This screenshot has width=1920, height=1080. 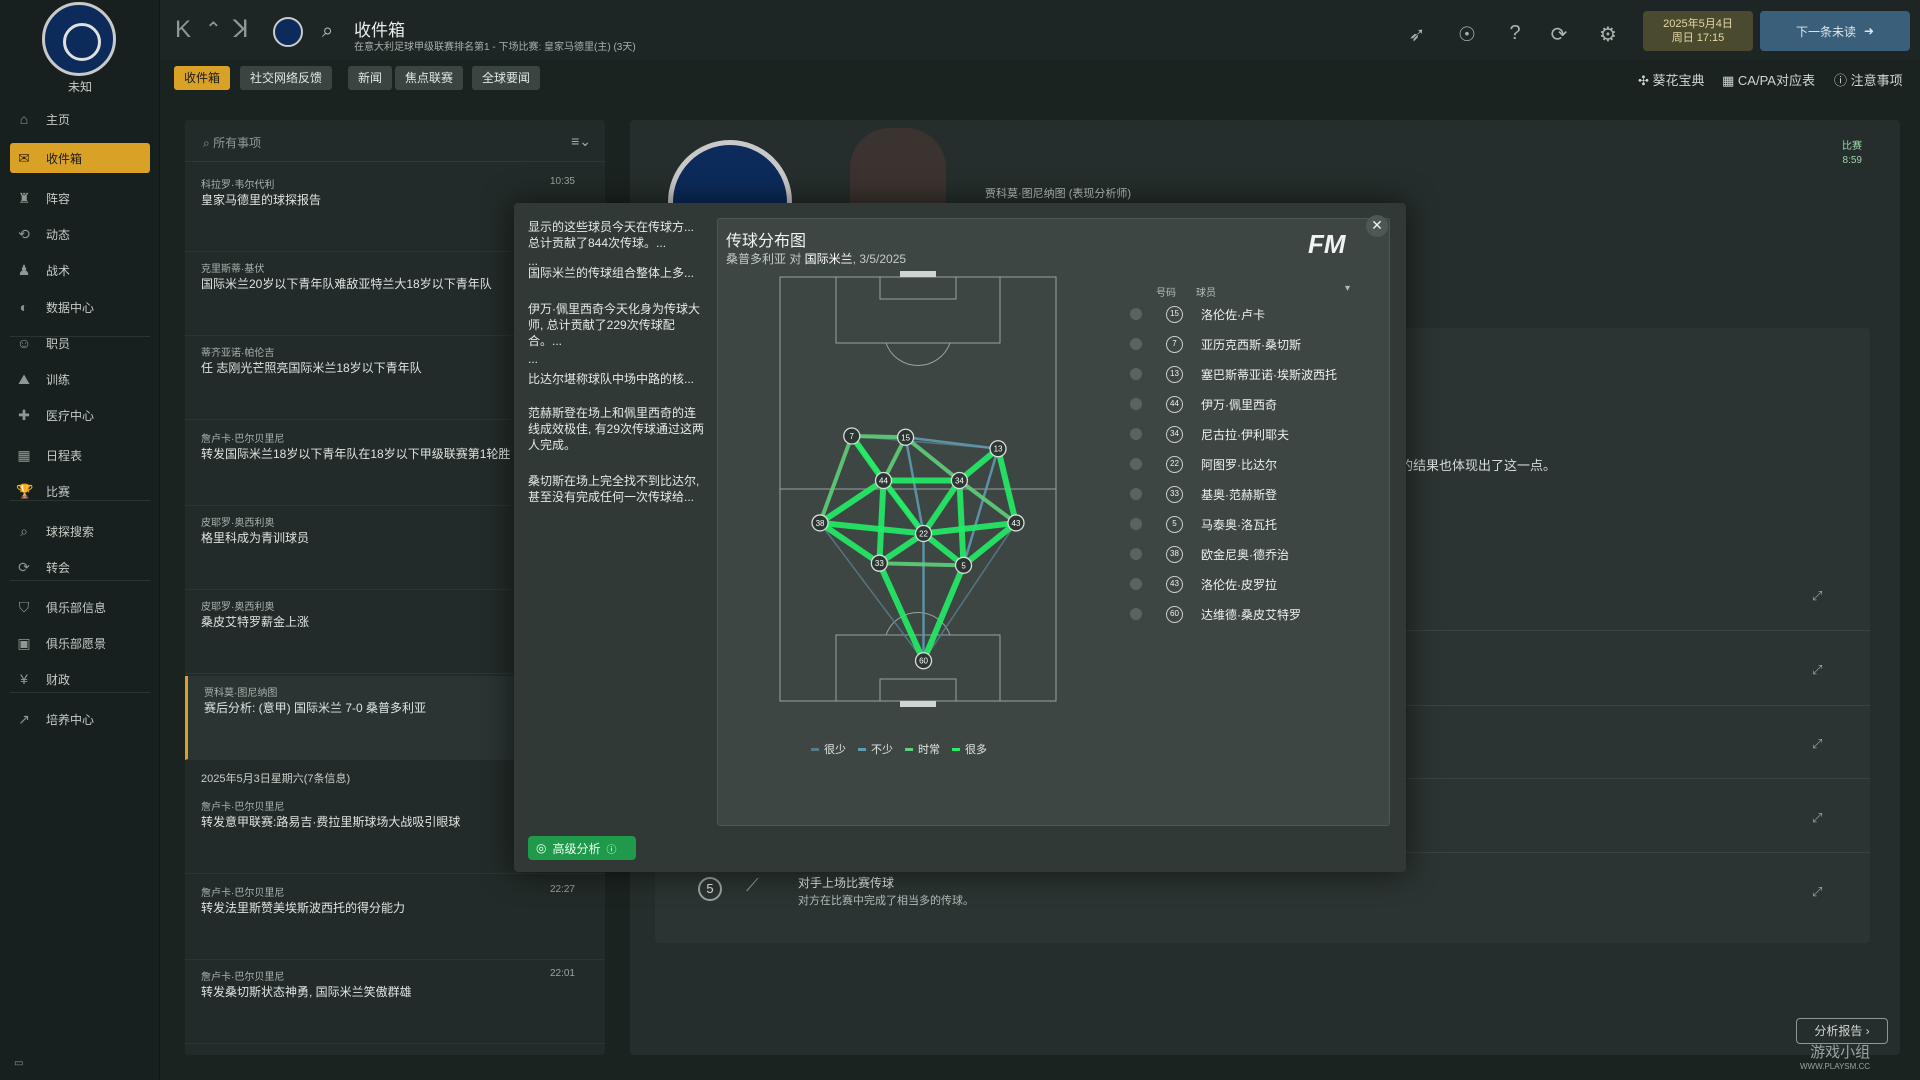 I want to click on date-display: 2025年5月4日 周日 17:15, so click(x=1698, y=31).